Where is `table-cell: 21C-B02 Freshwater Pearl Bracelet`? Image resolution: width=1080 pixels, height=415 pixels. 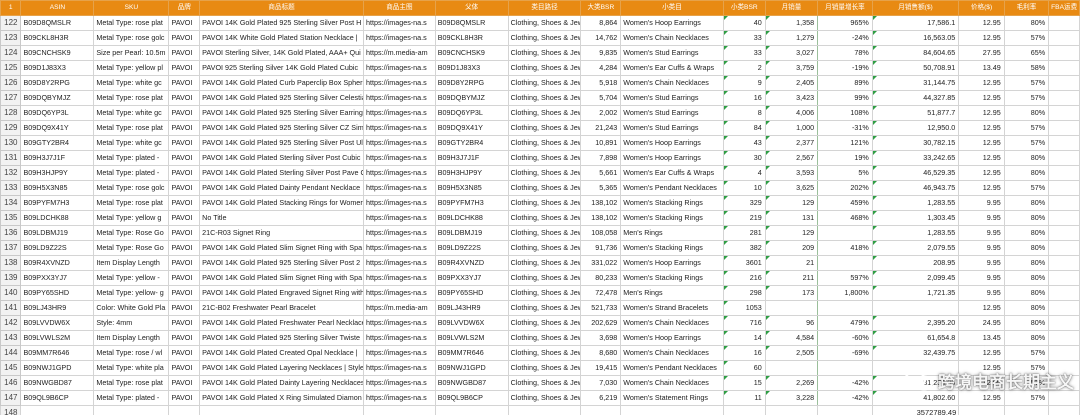 table-cell: 21C-B02 Freshwater Pearl Bracelet is located at coordinates (282, 308).